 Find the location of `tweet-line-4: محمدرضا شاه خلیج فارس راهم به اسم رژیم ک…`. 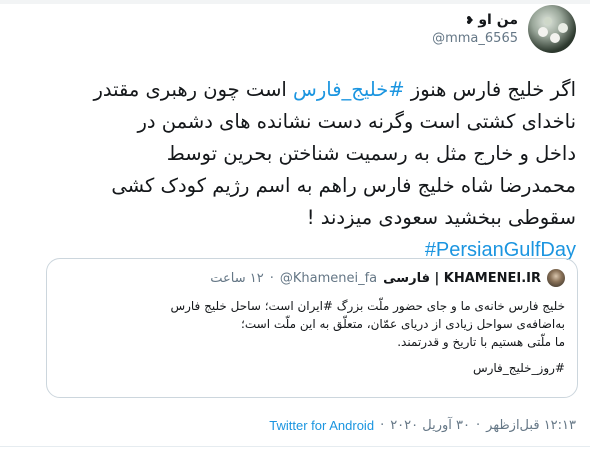

tweet-line-4: محمدرضا شاه خلیج فارس راهم به اسم رژیم ک… is located at coordinates (343, 185).